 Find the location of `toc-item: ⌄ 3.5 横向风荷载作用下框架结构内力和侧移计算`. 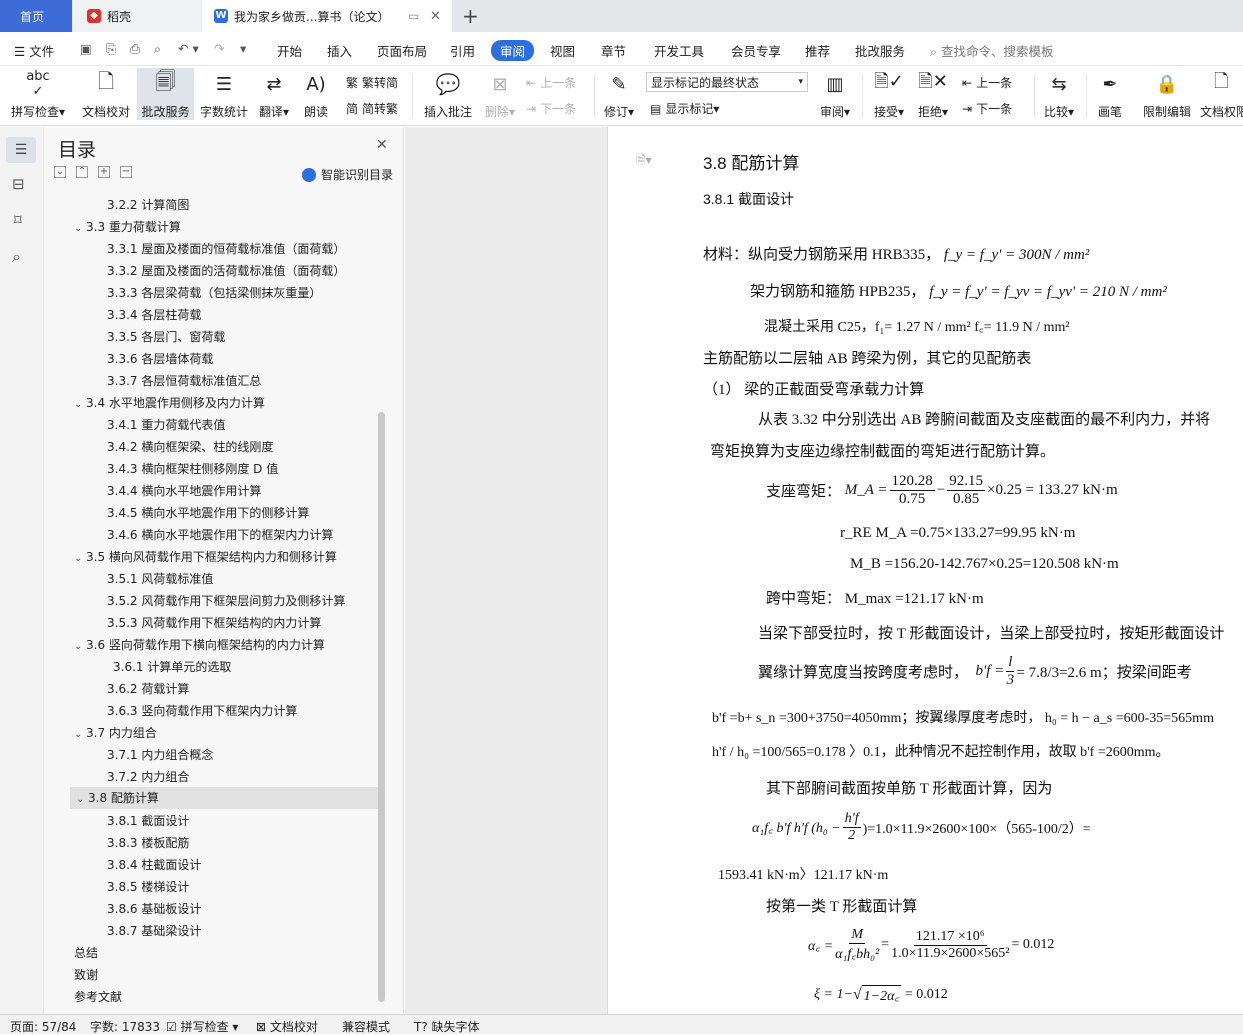

toc-item: ⌄ 3.5 横向风荷载作用下框架结构内力和侧移计算 is located at coordinates (205, 556).